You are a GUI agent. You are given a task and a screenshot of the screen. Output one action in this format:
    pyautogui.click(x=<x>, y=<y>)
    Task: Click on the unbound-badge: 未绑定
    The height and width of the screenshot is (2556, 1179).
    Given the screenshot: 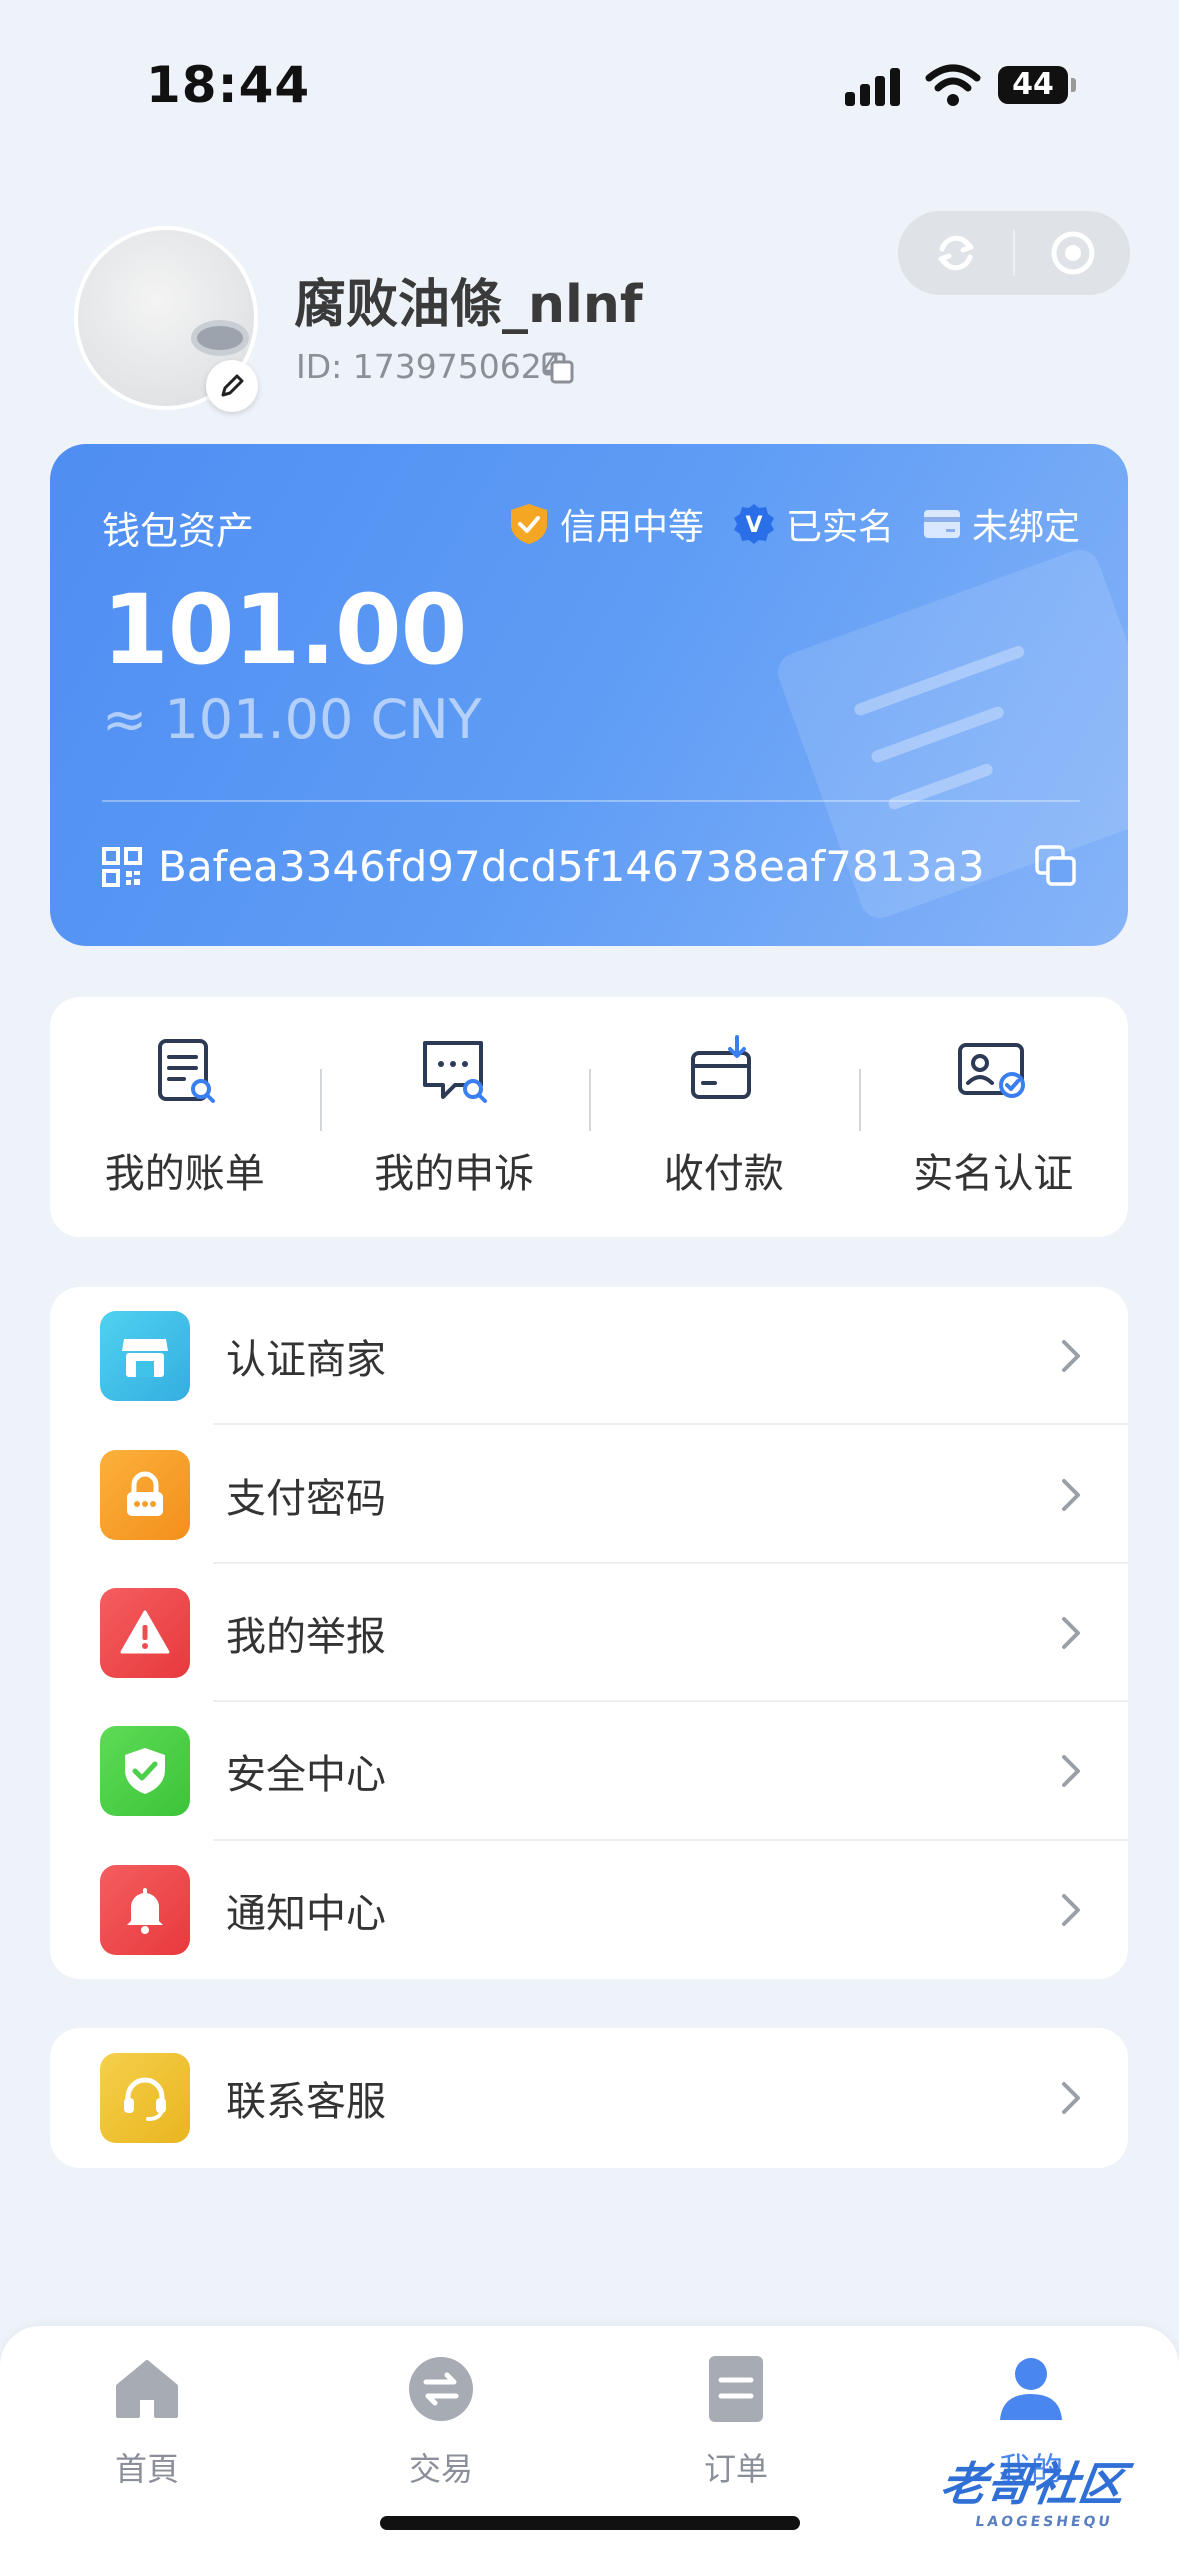 What is the action you would take?
    pyautogui.click(x=1001, y=524)
    